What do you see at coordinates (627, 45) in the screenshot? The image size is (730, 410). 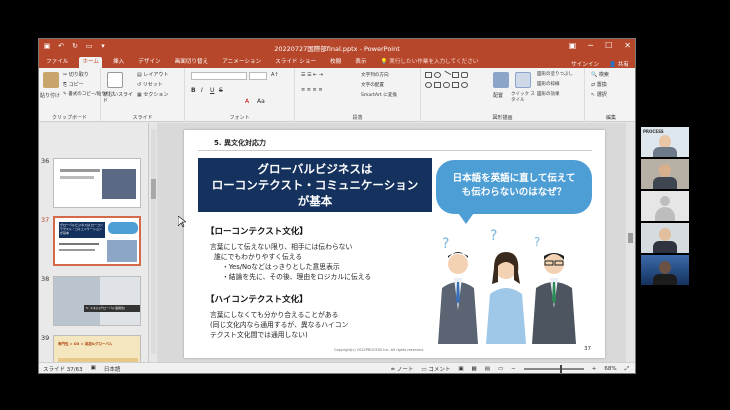 I see `close-icon: ✕` at bounding box center [627, 45].